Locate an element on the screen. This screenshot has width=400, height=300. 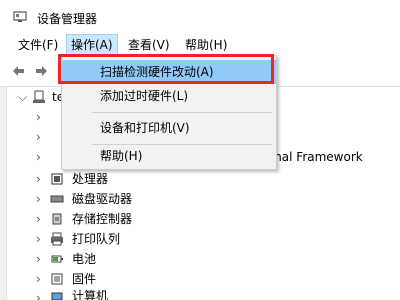
tree-item-storage-controller: › 存储控制器 is located at coordinates (96, 219).